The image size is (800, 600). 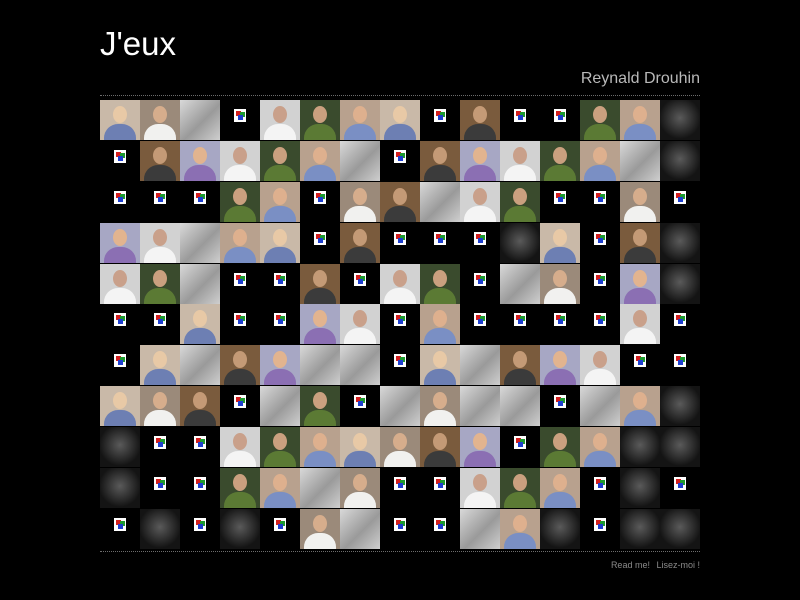 I want to click on read-me-link: Read me!, so click(x=630, y=565).